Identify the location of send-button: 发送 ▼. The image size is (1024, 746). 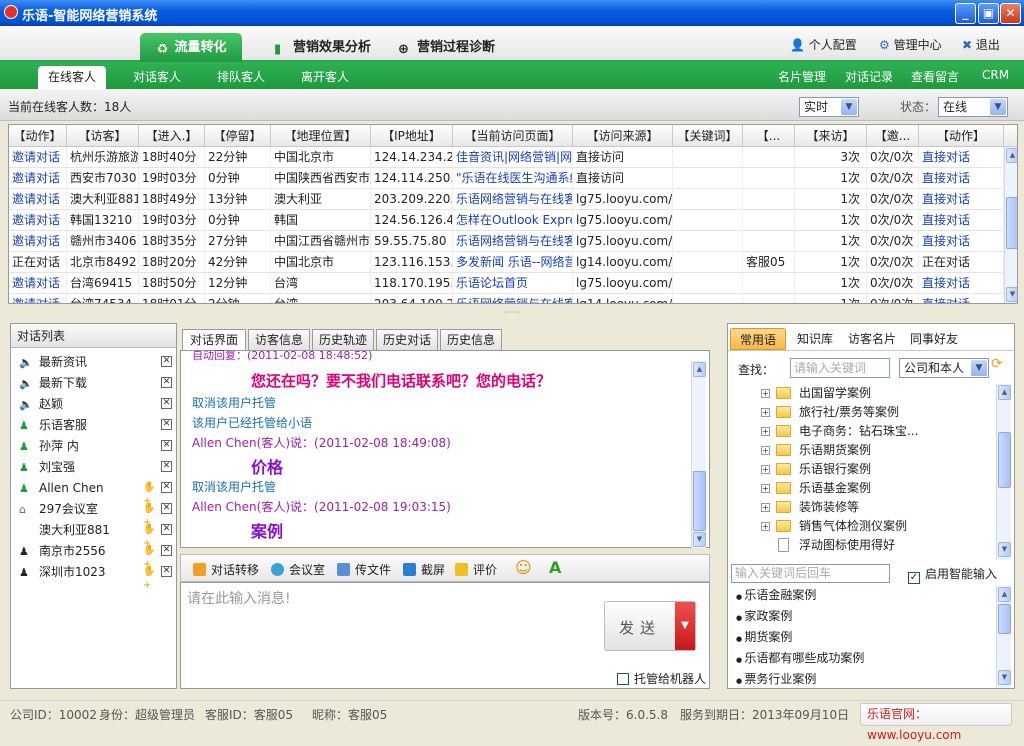
(650, 626).